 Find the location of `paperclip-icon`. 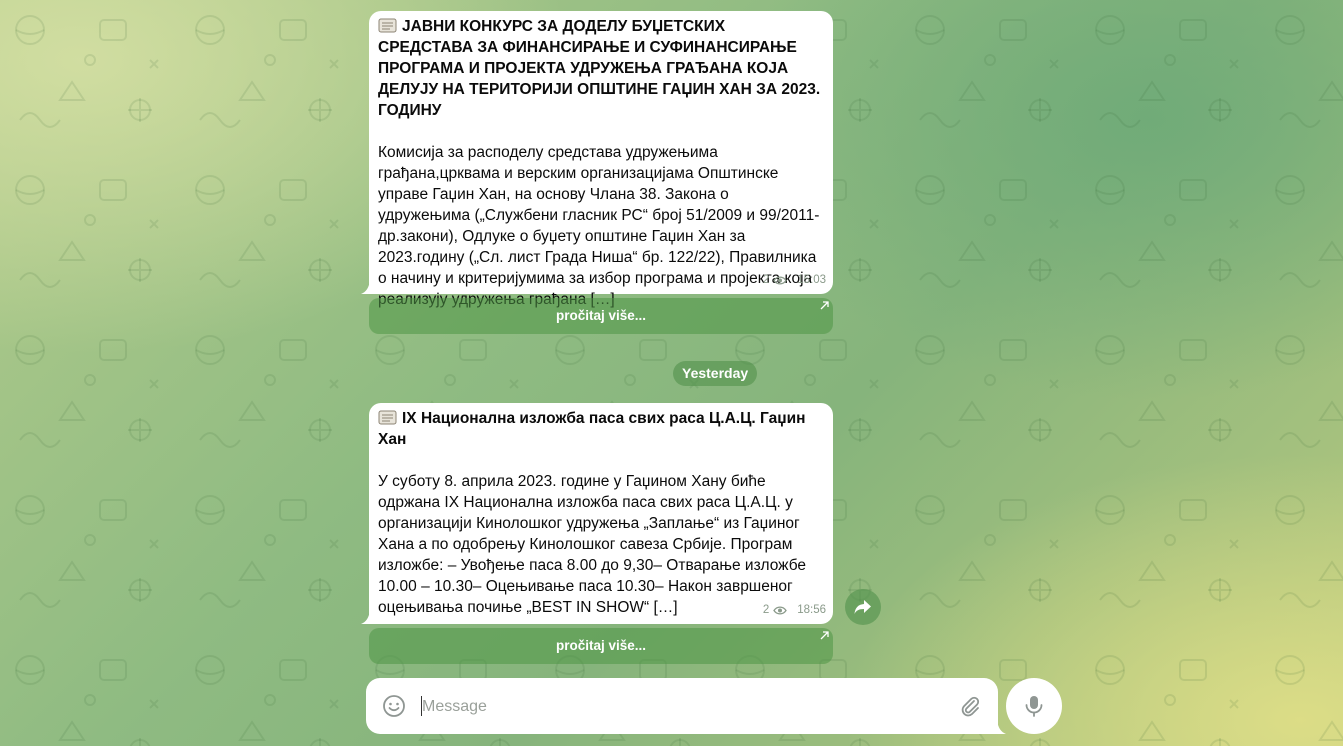

paperclip-icon is located at coordinates (970, 706).